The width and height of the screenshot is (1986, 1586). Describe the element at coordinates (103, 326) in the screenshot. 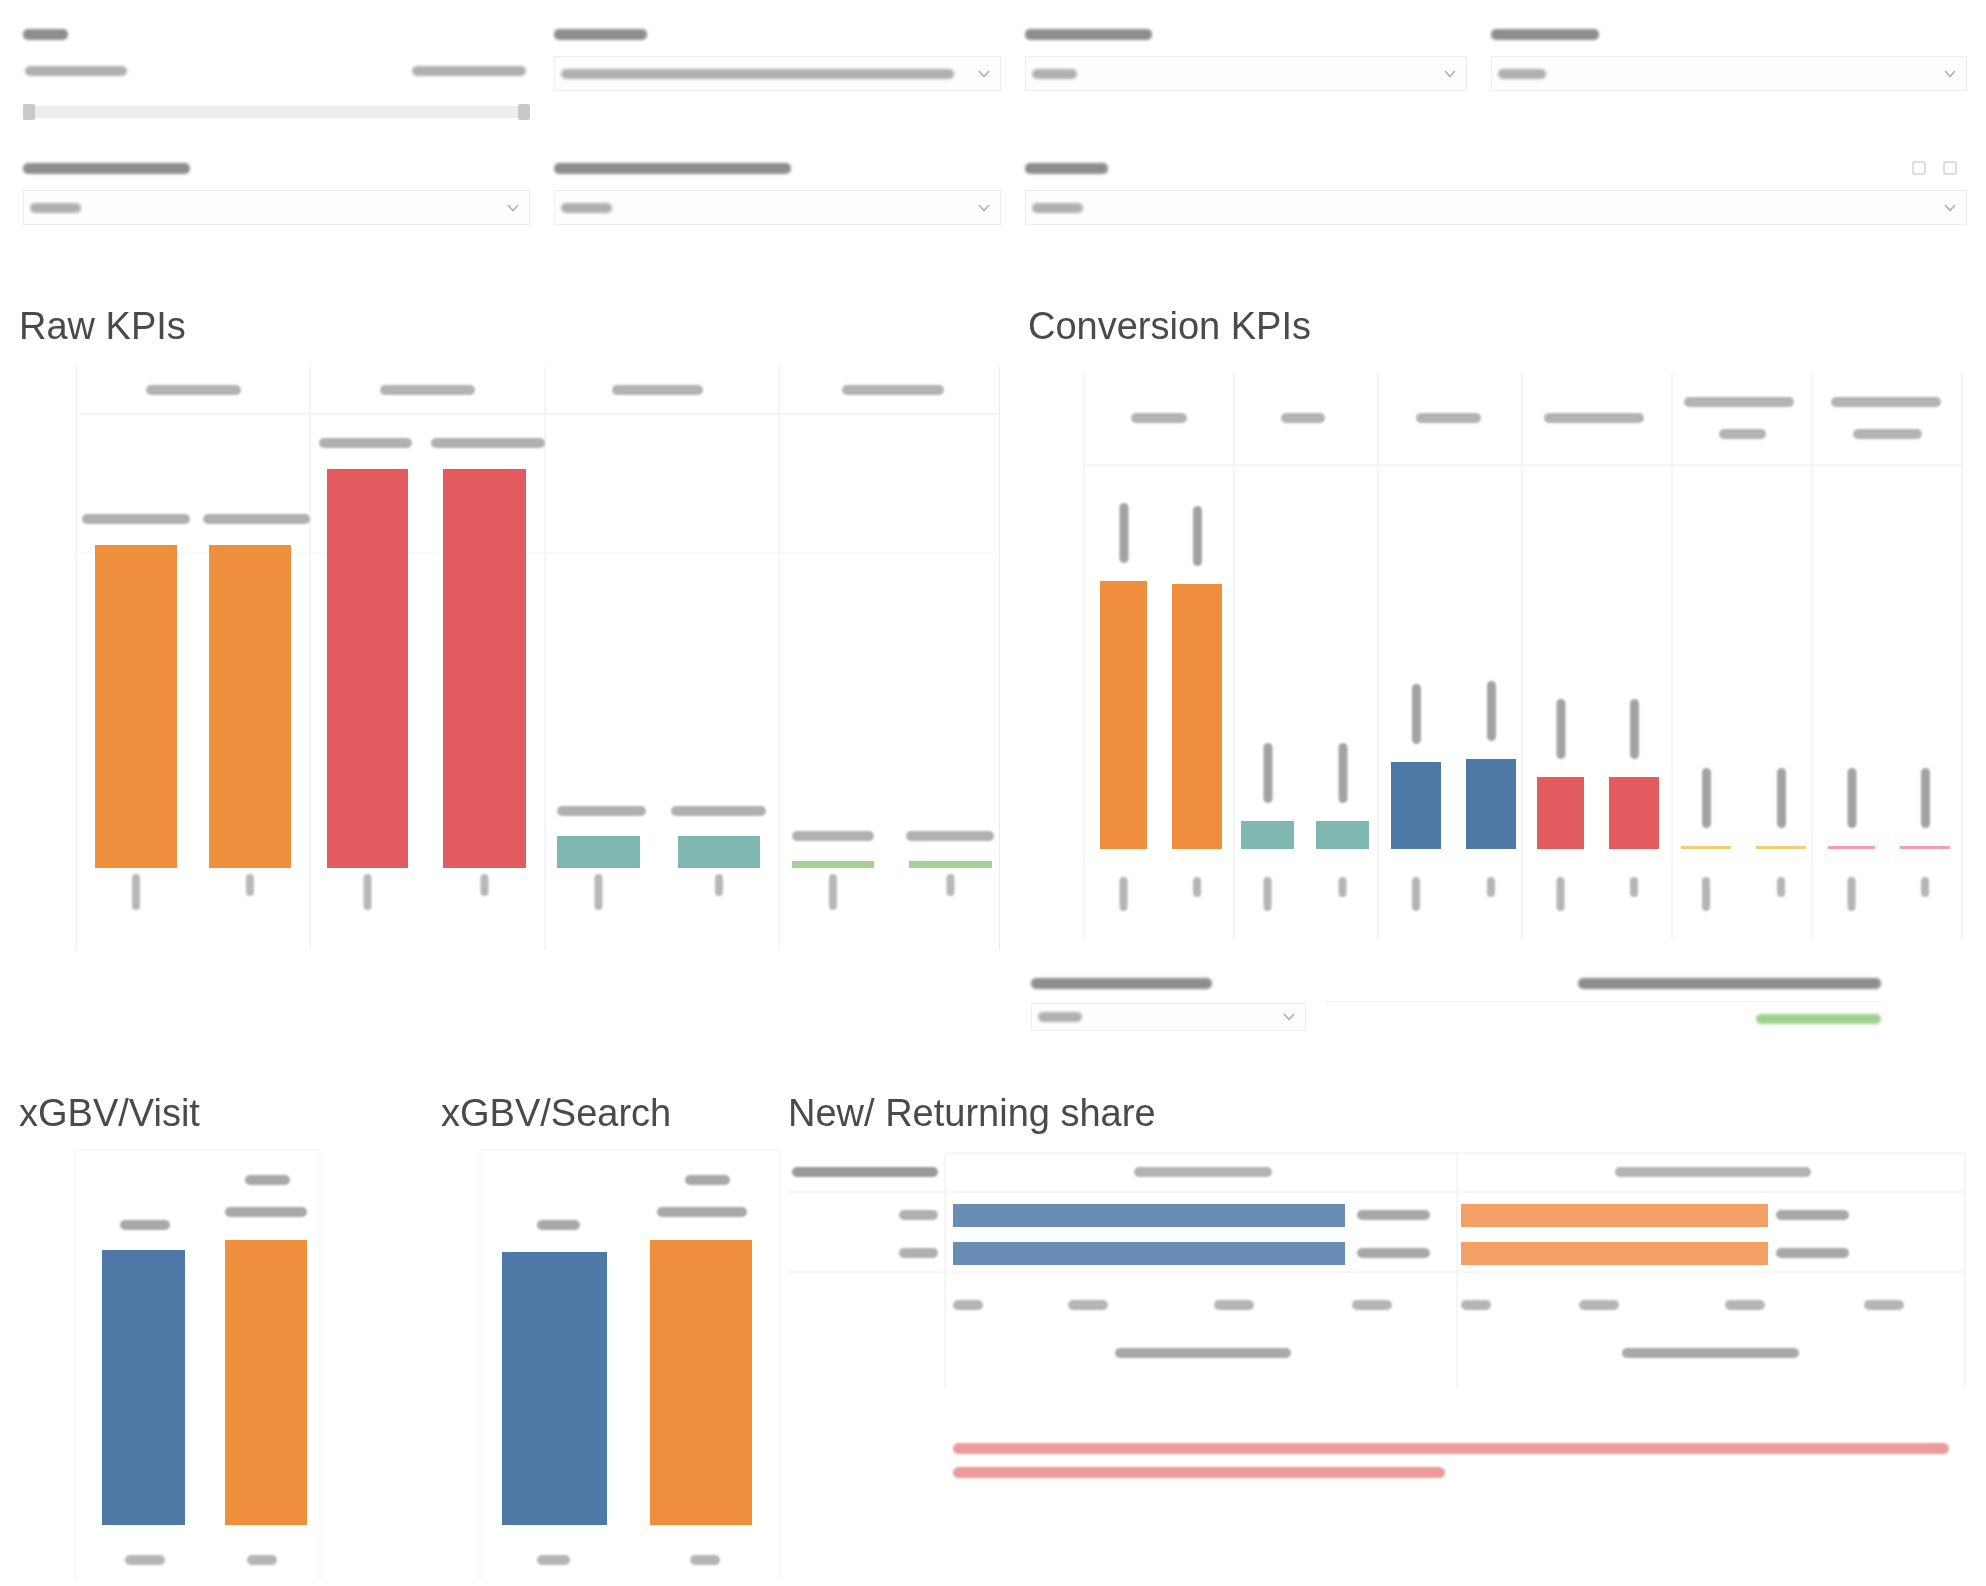

I see `section-title: Raw KPIs` at that location.